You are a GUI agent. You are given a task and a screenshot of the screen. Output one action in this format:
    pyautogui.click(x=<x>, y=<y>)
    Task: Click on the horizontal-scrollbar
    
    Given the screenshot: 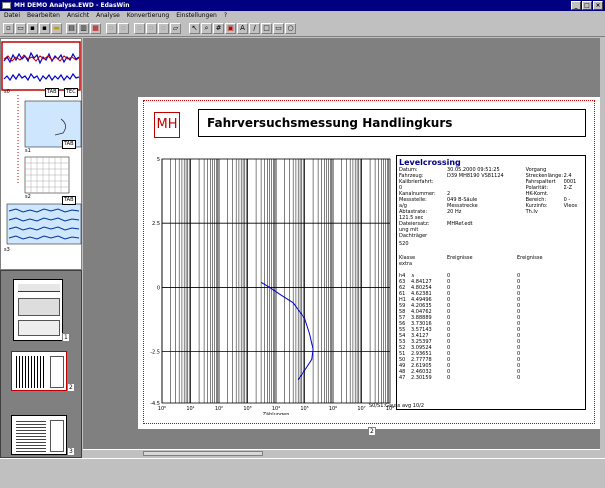 What is the action you would take?
    pyautogui.click(x=341, y=453)
    